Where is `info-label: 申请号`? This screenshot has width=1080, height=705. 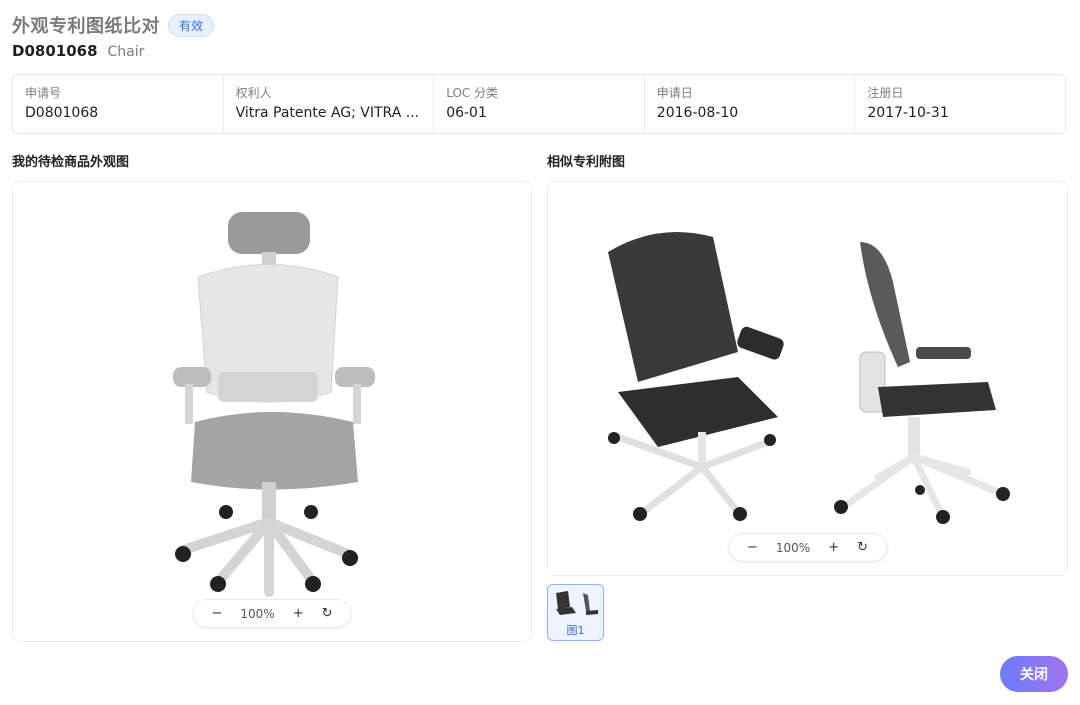 info-label: 申请号 is located at coordinates (43, 93).